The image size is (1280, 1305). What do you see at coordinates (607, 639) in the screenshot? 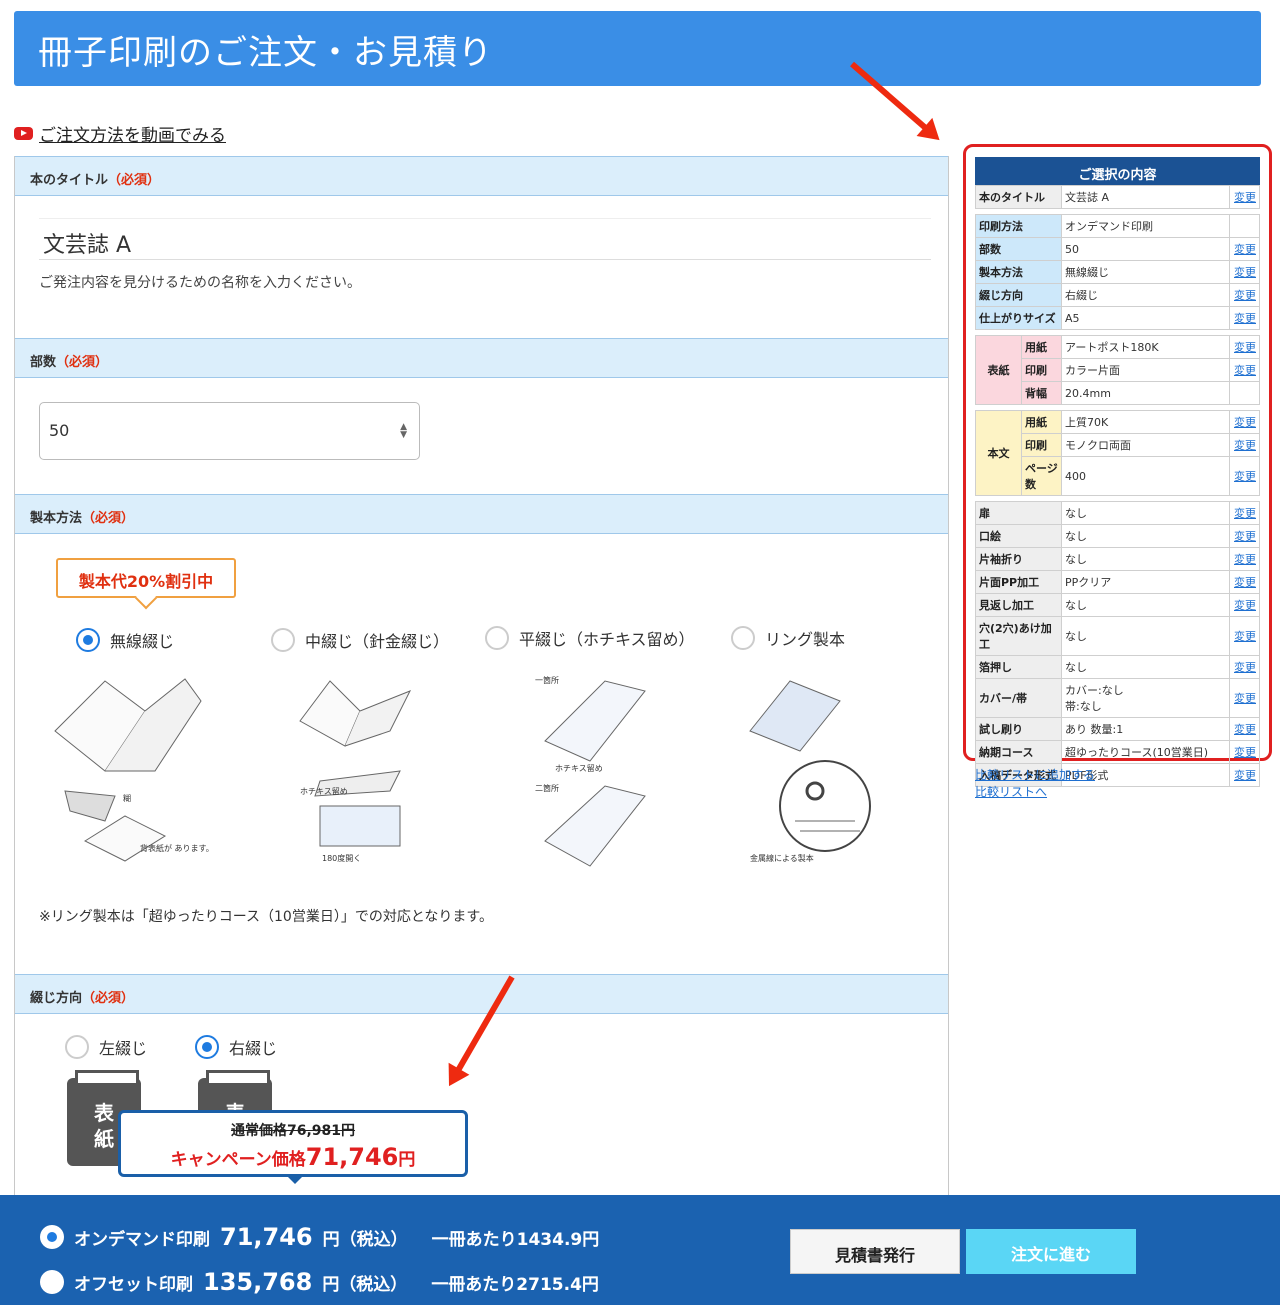
I see `radio-label: 平綴じ（ホチキス留め）` at bounding box center [607, 639].